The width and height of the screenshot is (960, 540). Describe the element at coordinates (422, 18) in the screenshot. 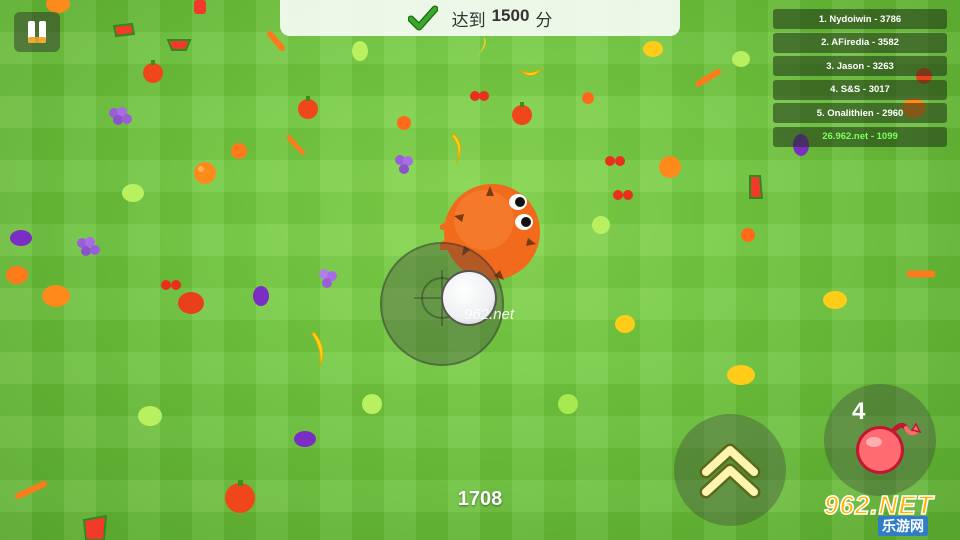

I see `check-icon` at that location.